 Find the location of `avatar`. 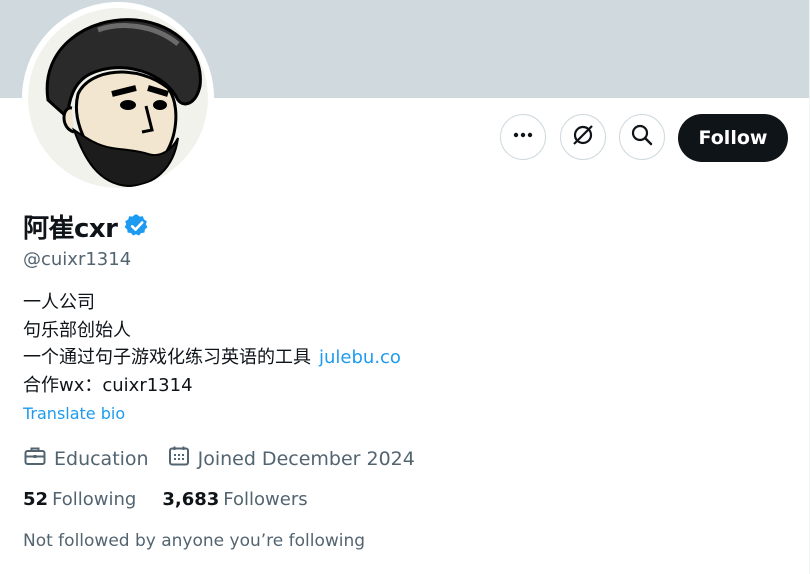

avatar is located at coordinates (118, 98).